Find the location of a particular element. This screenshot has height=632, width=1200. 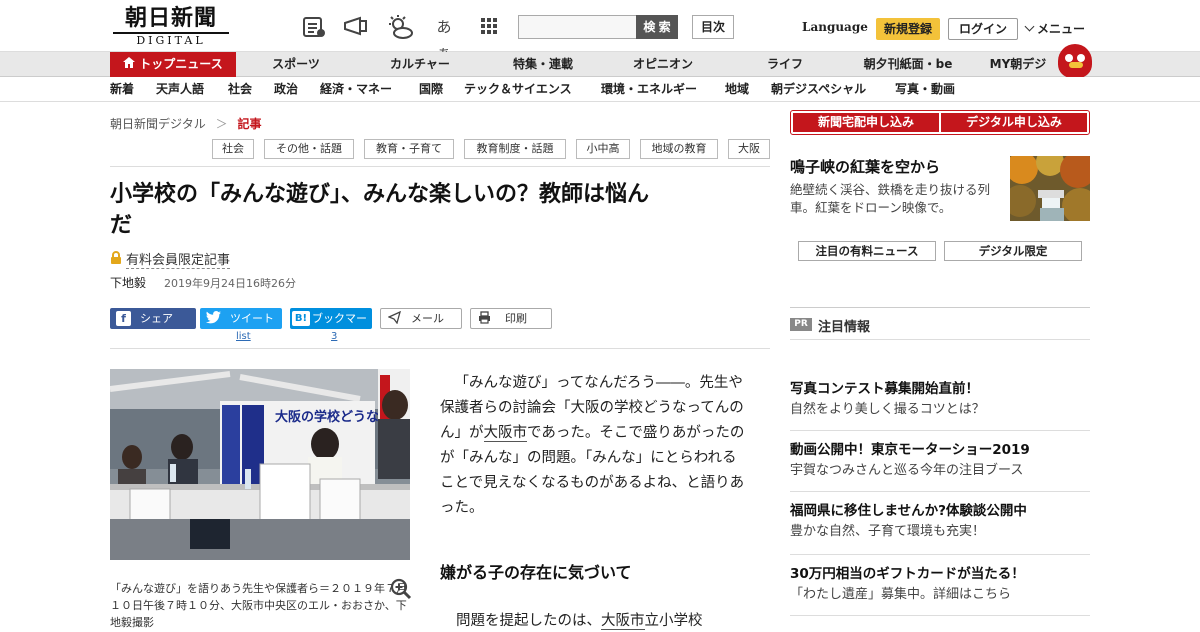

nav-life: ライフ is located at coordinates (785, 64).